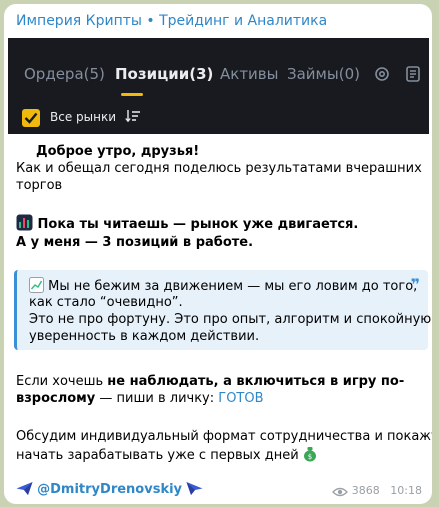  Describe the element at coordinates (323, 74) in the screenshot. I see `tab-loans: Займы(0)` at that location.